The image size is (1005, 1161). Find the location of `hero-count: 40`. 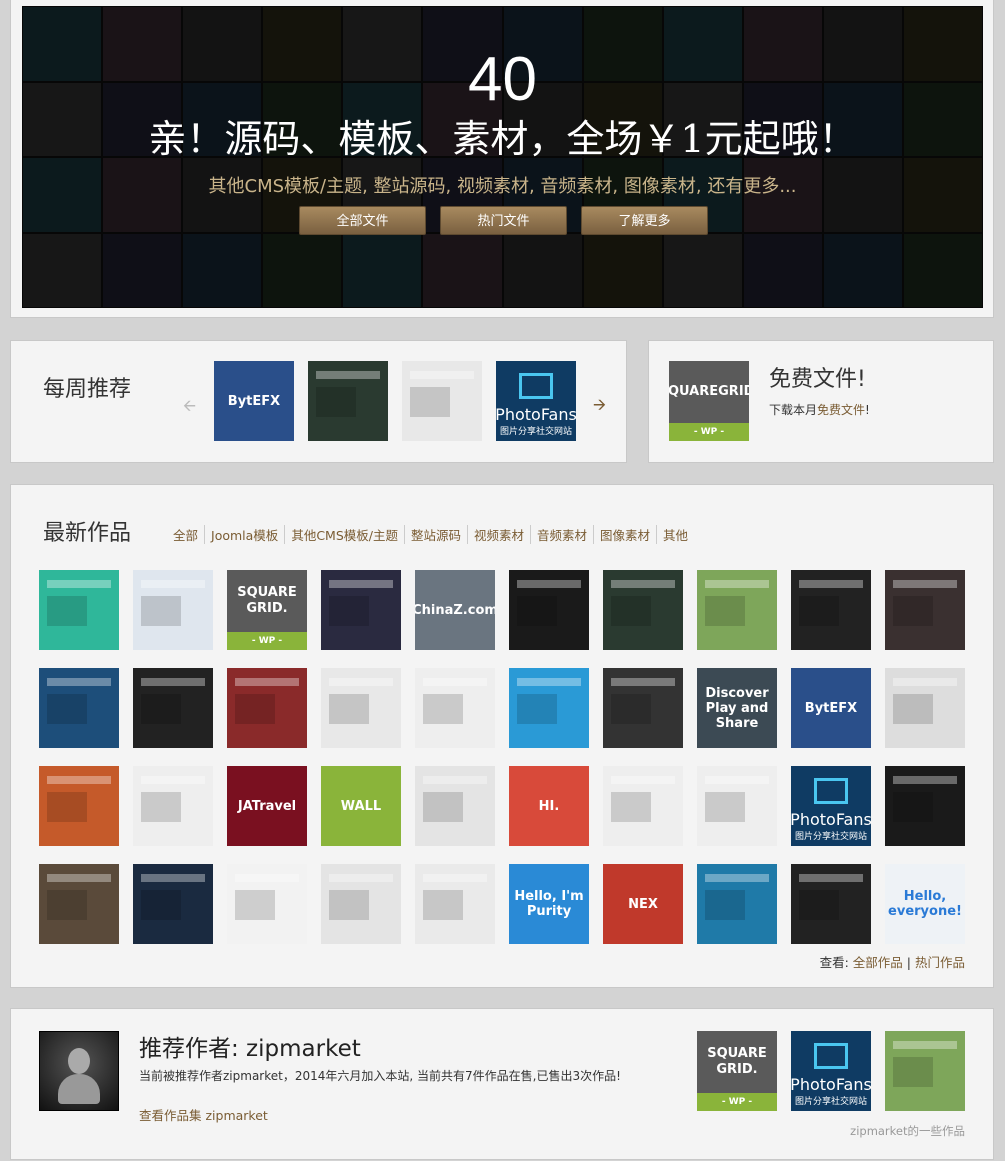

hero-count: 40 is located at coordinates (502, 79).